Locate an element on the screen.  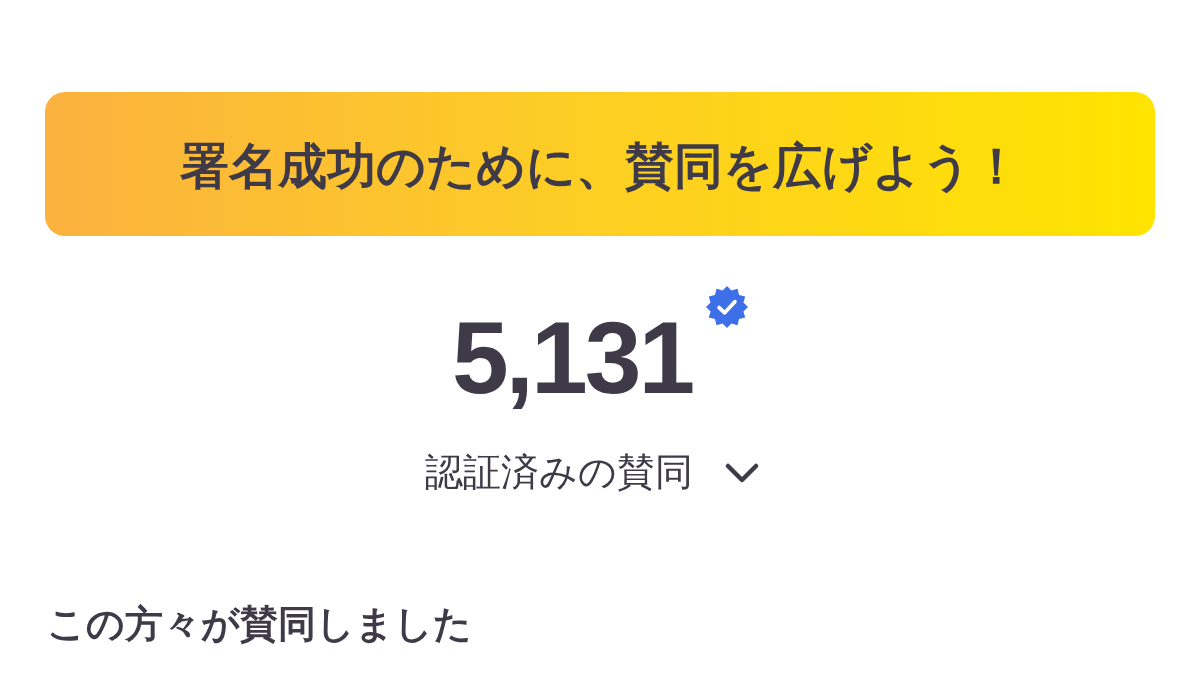
signature-count: 5,131 is located at coordinates (572, 354).